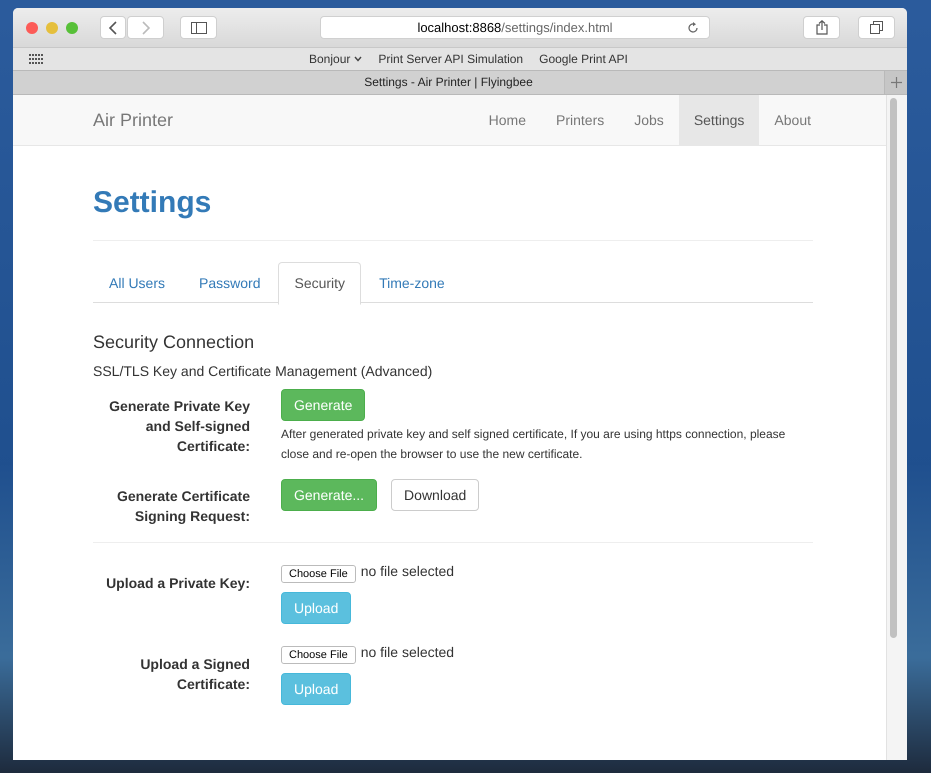  What do you see at coordinates (179, 426) in the screenshot?
I see `form-label: Generate Private Key and Self-signed Certificate:` at bounding box center [179, 426].